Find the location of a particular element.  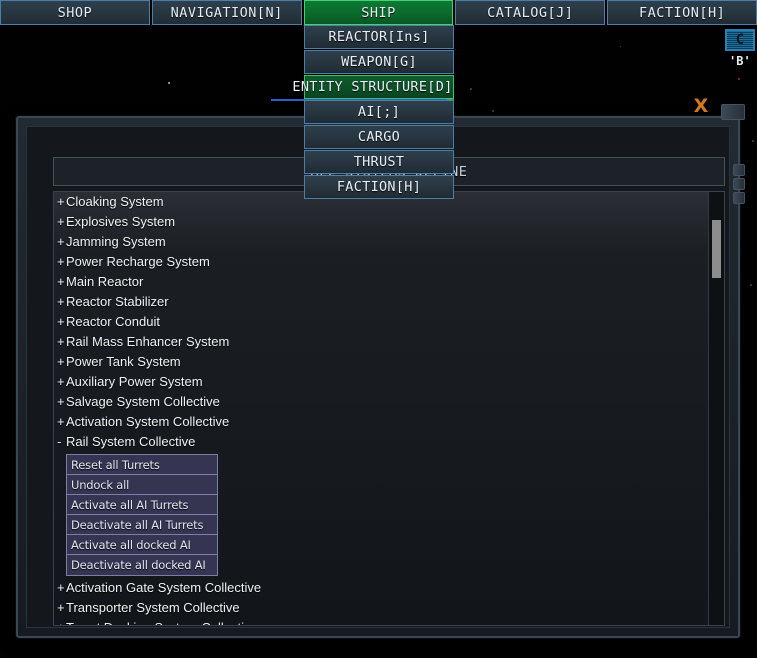

tab-ship: SHIP is located at coordinates (378, 12).